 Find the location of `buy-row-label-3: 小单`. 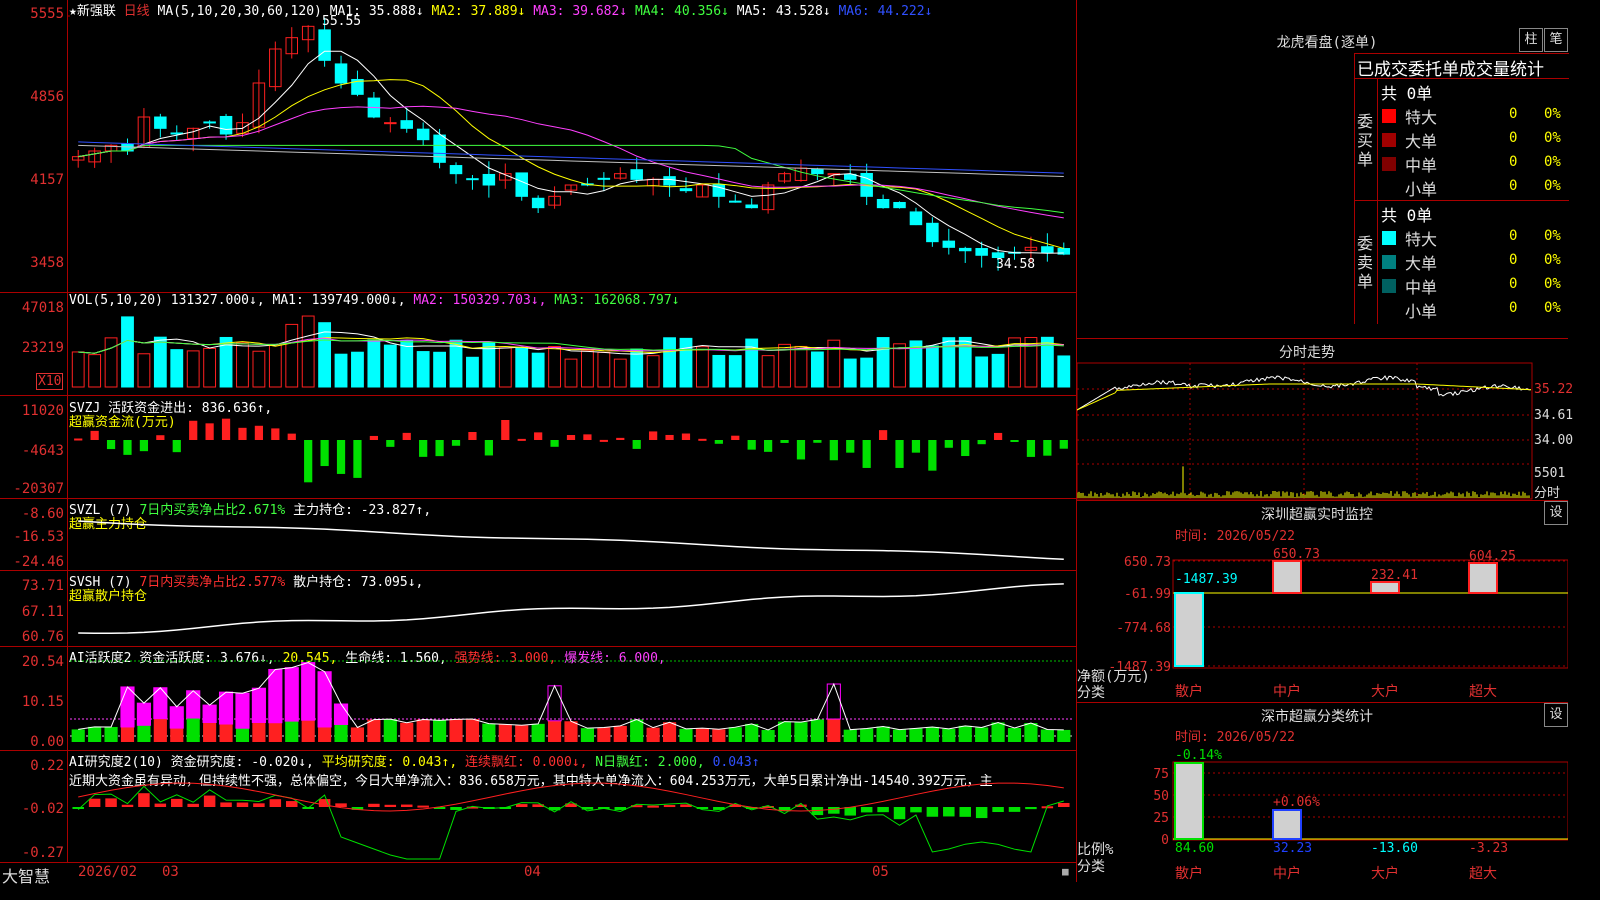

buy-row-label-3: 小单 is located at coordinates (1421, 189).